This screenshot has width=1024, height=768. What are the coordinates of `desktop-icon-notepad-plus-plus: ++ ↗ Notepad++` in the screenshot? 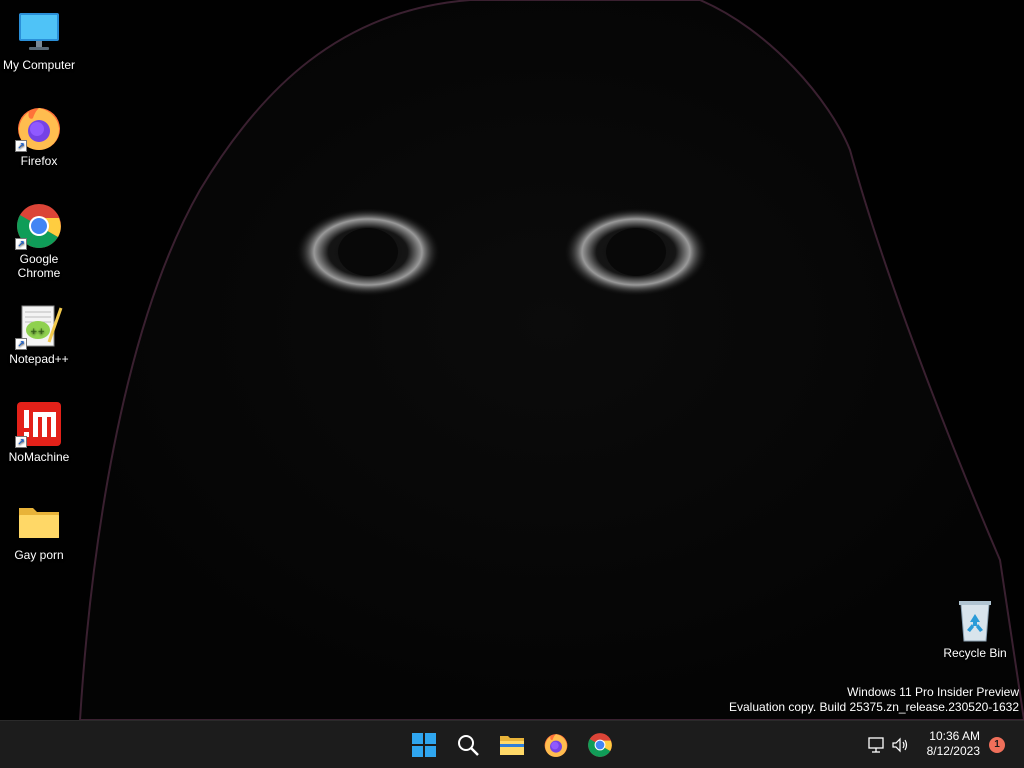 It's located at (39, 334).